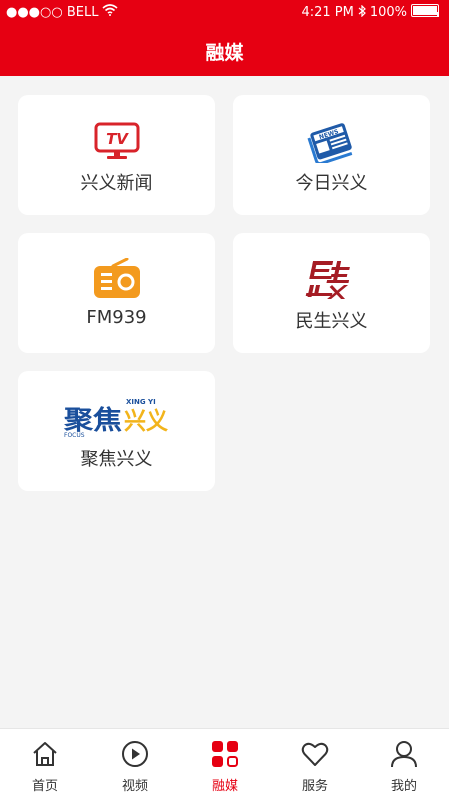  I want to click on tab-video: 视频, so click(135, 765).